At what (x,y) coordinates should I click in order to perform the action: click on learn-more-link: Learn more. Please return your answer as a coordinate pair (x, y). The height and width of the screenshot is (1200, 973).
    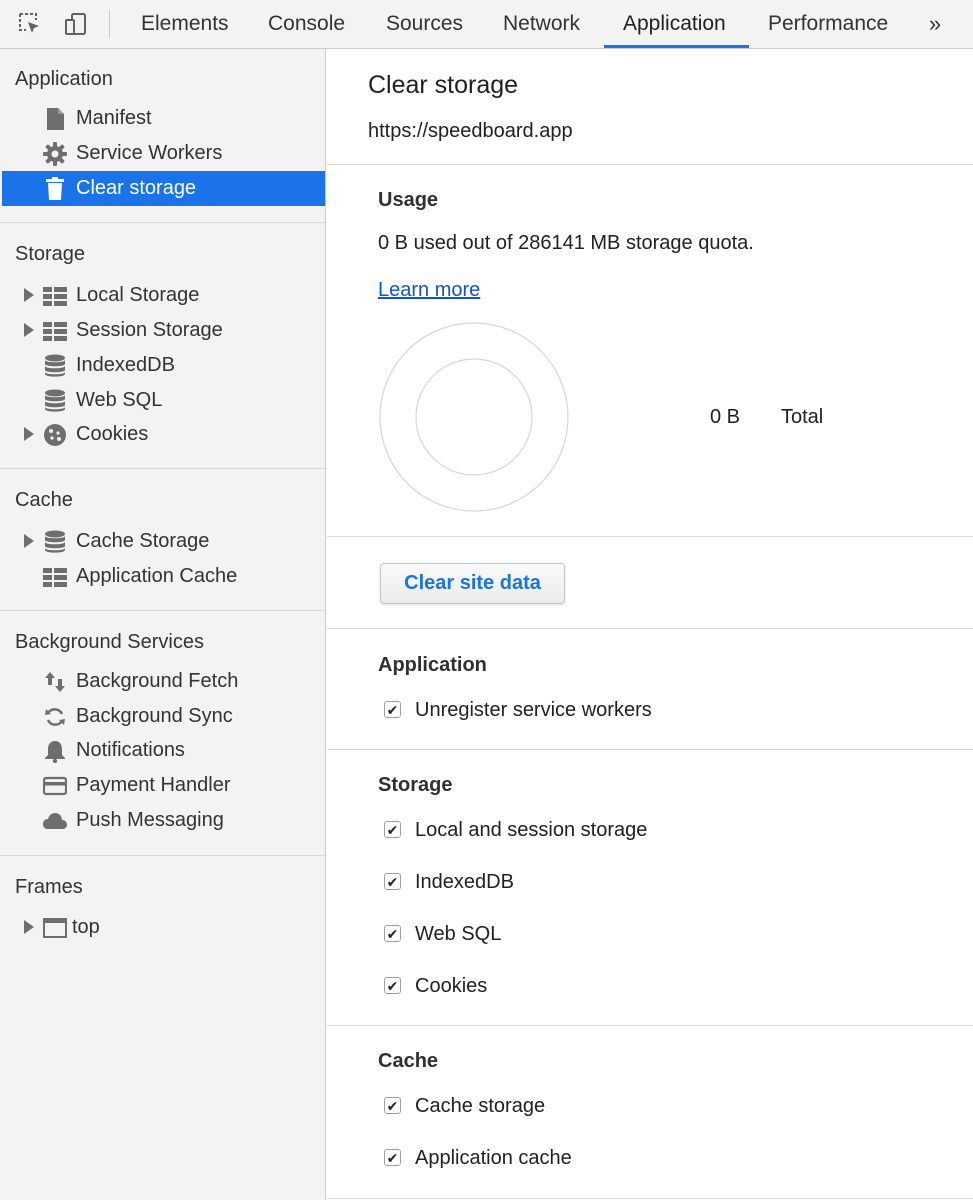
    Looking at the image, I should click on (429, 290).